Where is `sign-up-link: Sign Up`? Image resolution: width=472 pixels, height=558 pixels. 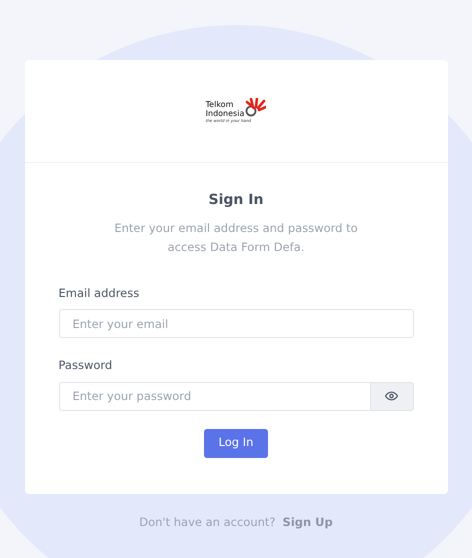
sign-up-link: Sign Up is located at coordinates (307, 523).